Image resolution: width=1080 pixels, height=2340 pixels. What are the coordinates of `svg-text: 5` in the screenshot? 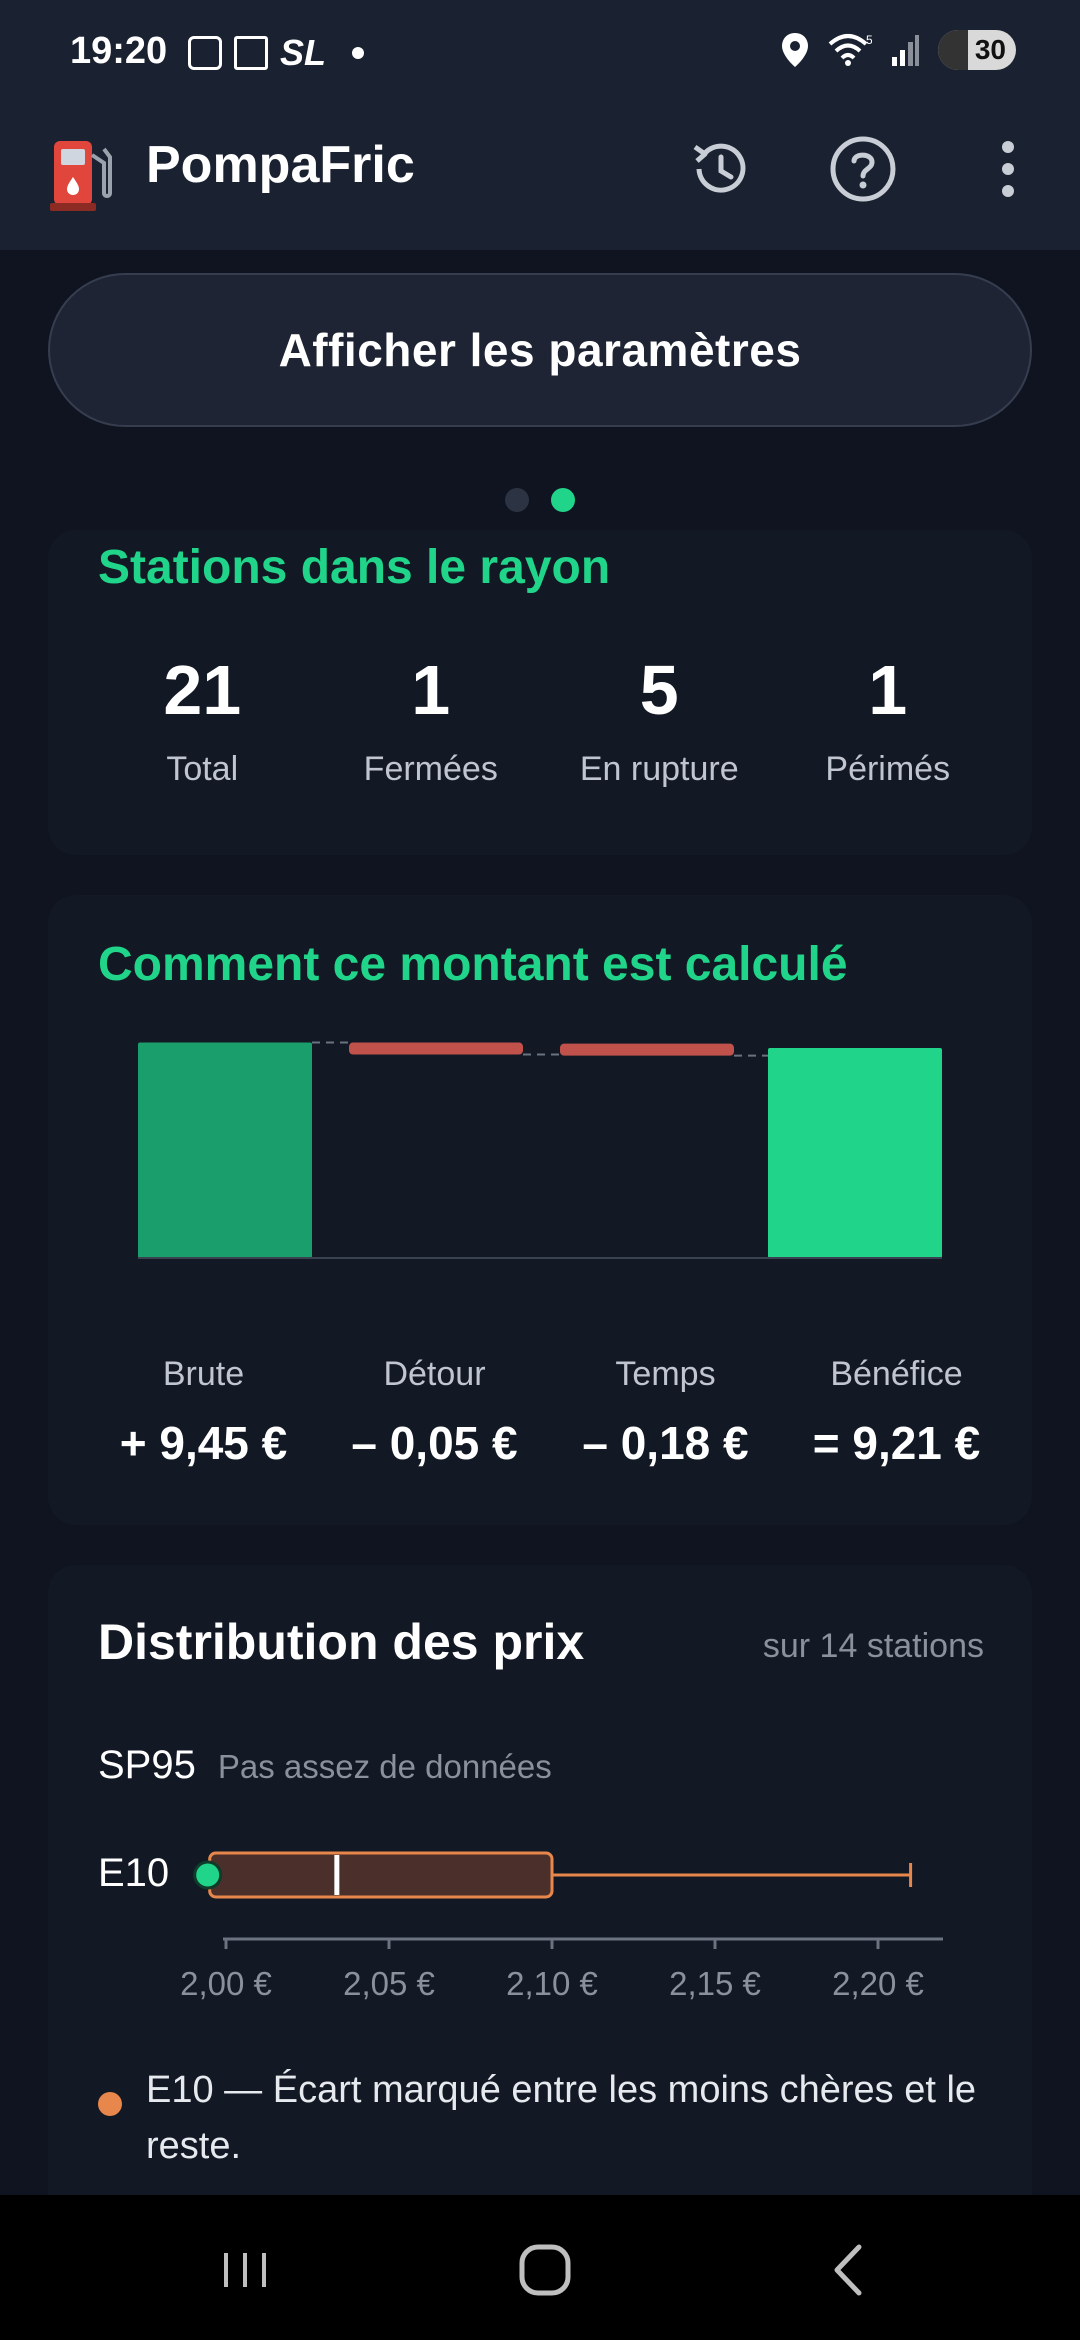 It's located at (869, 40).